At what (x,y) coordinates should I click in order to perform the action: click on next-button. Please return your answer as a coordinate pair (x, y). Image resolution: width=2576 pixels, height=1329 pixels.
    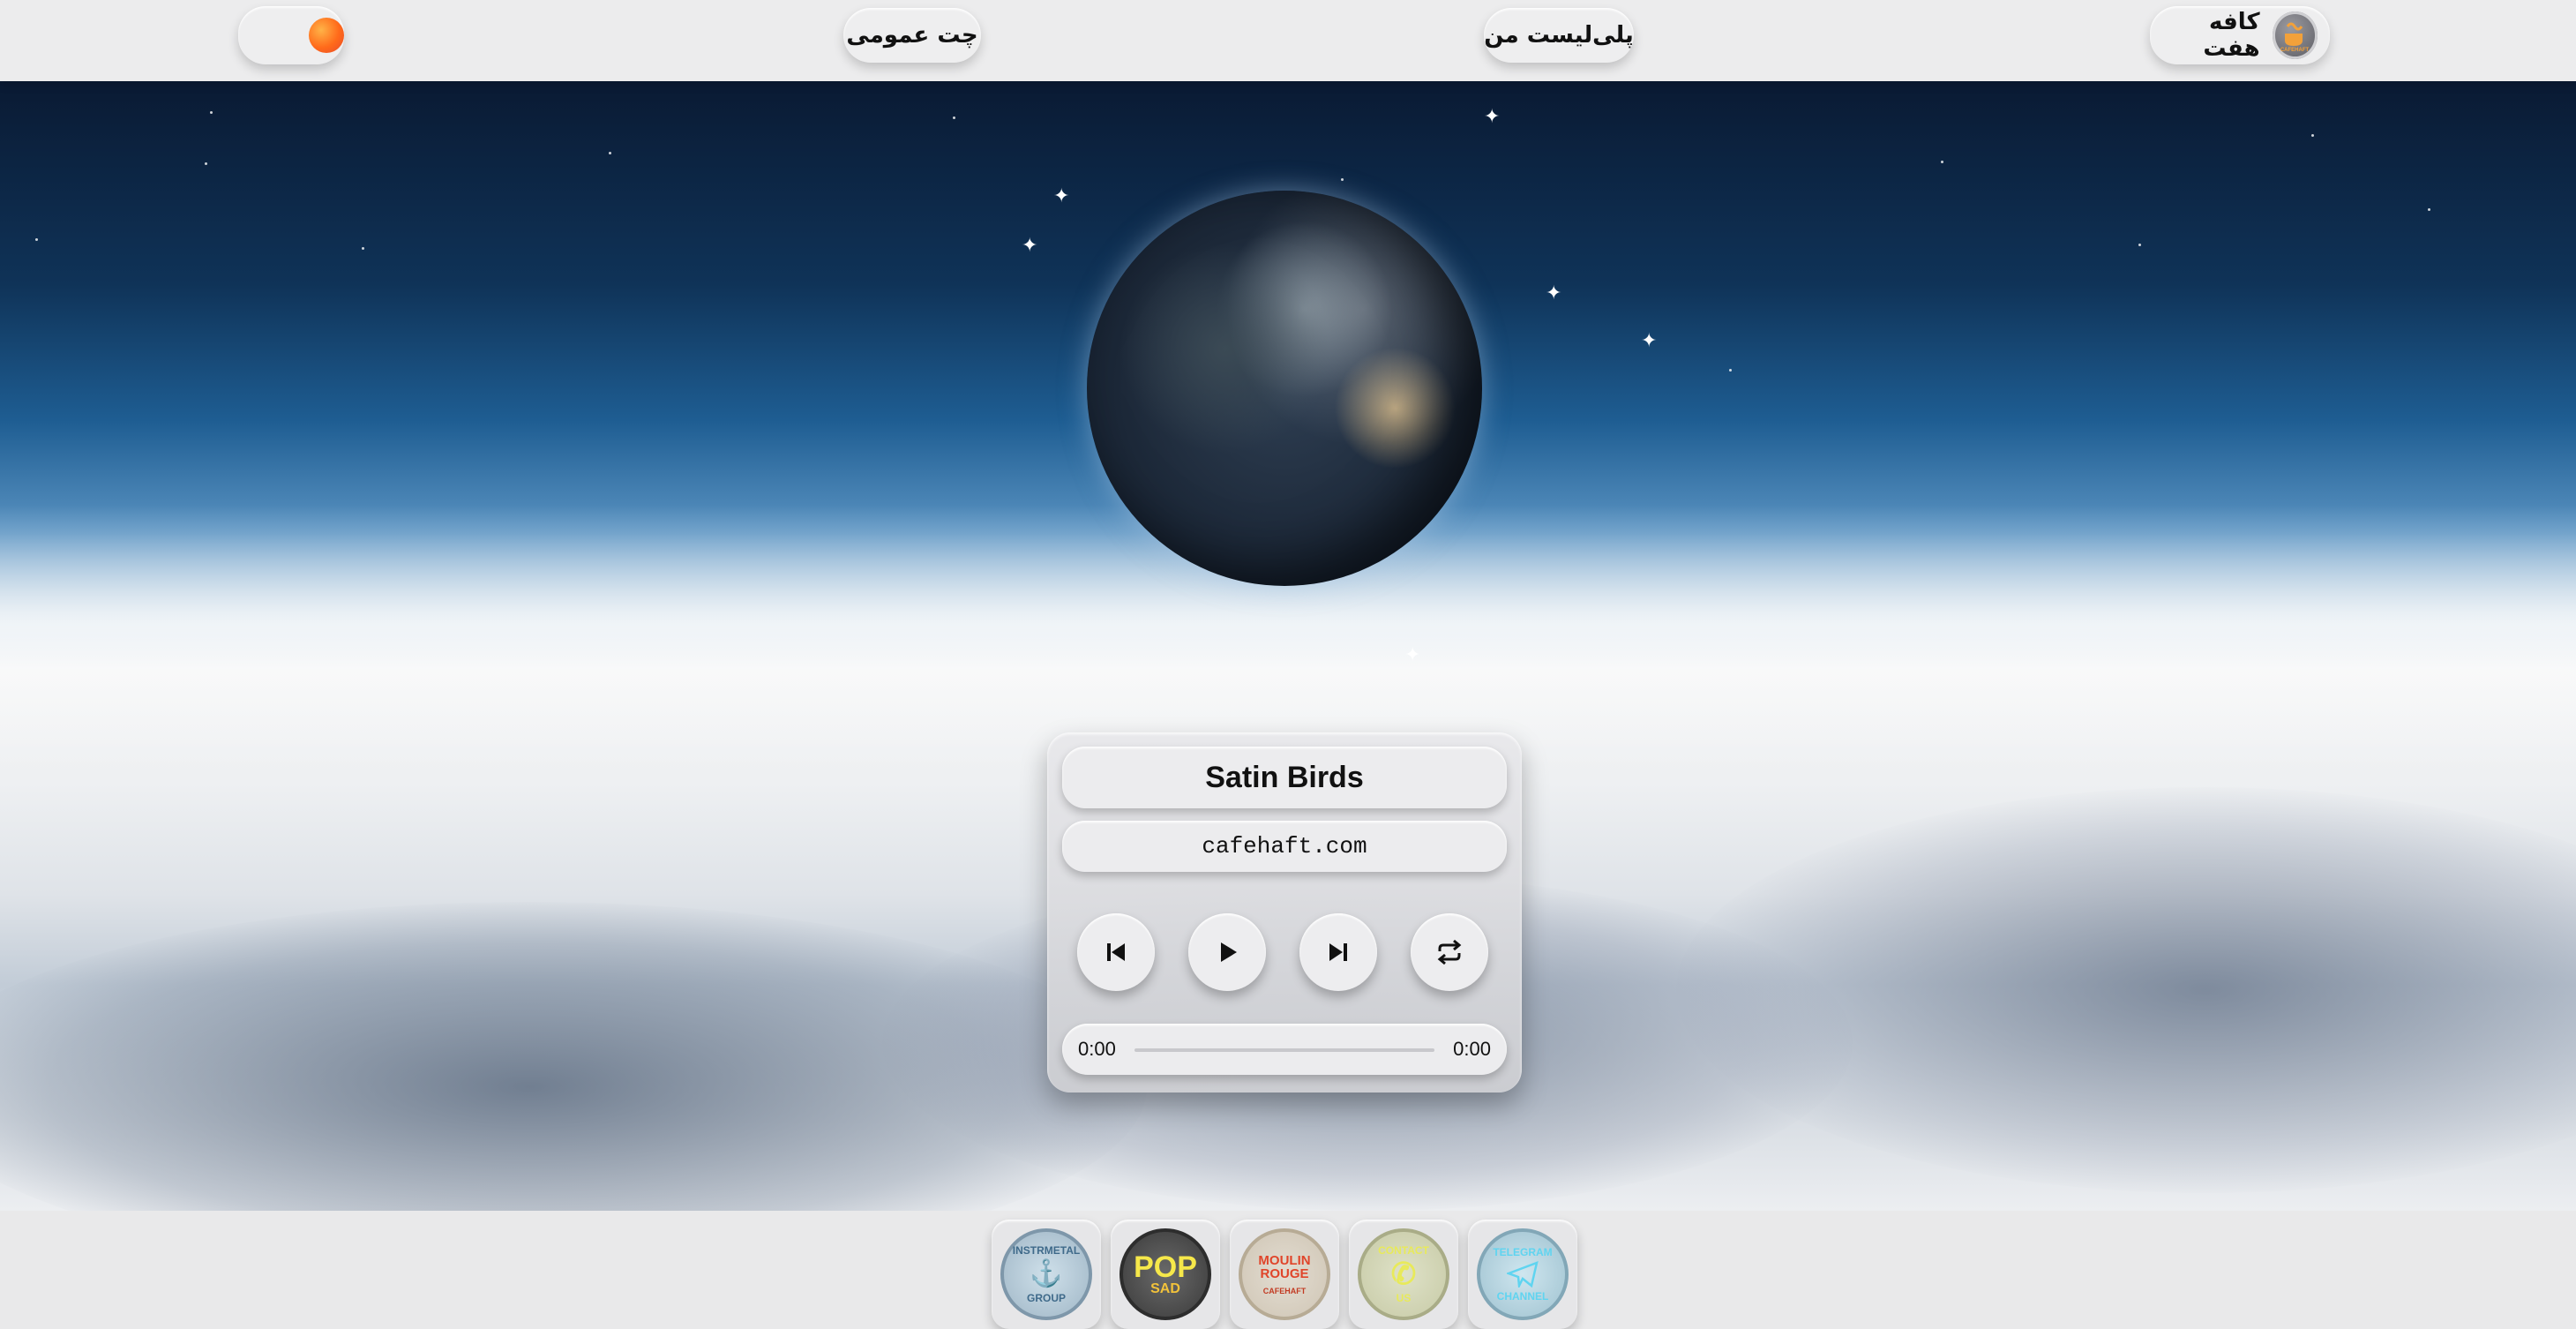
    Looking at the image, I should click on (1338, 952).